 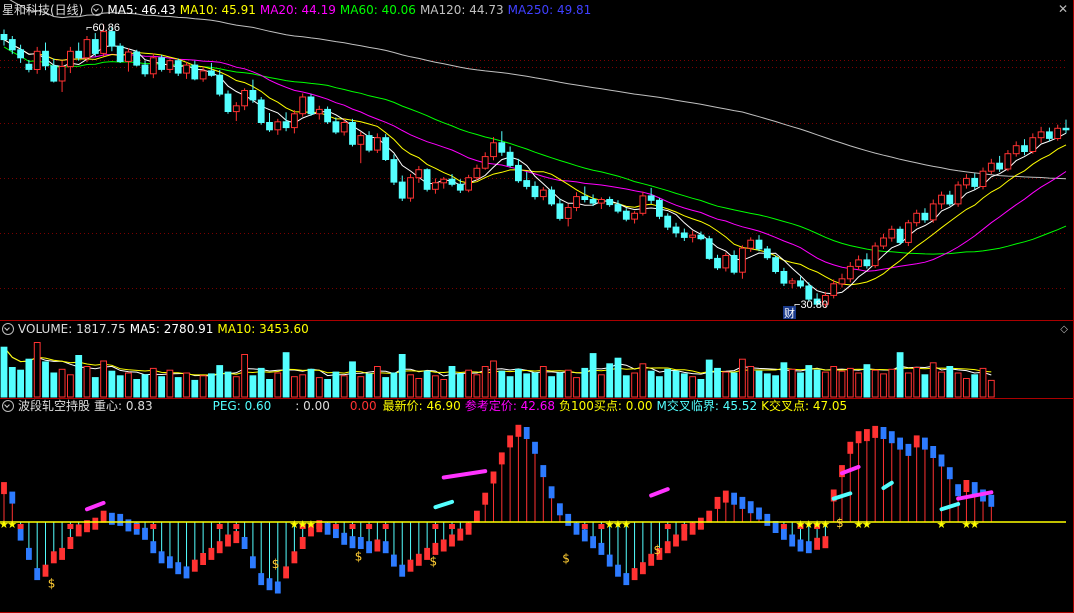 What do you see at coordinates (461, 10) in the screenshot?
I see `ma120-value: MA120: 44.73` at bounding box center [461, 10].